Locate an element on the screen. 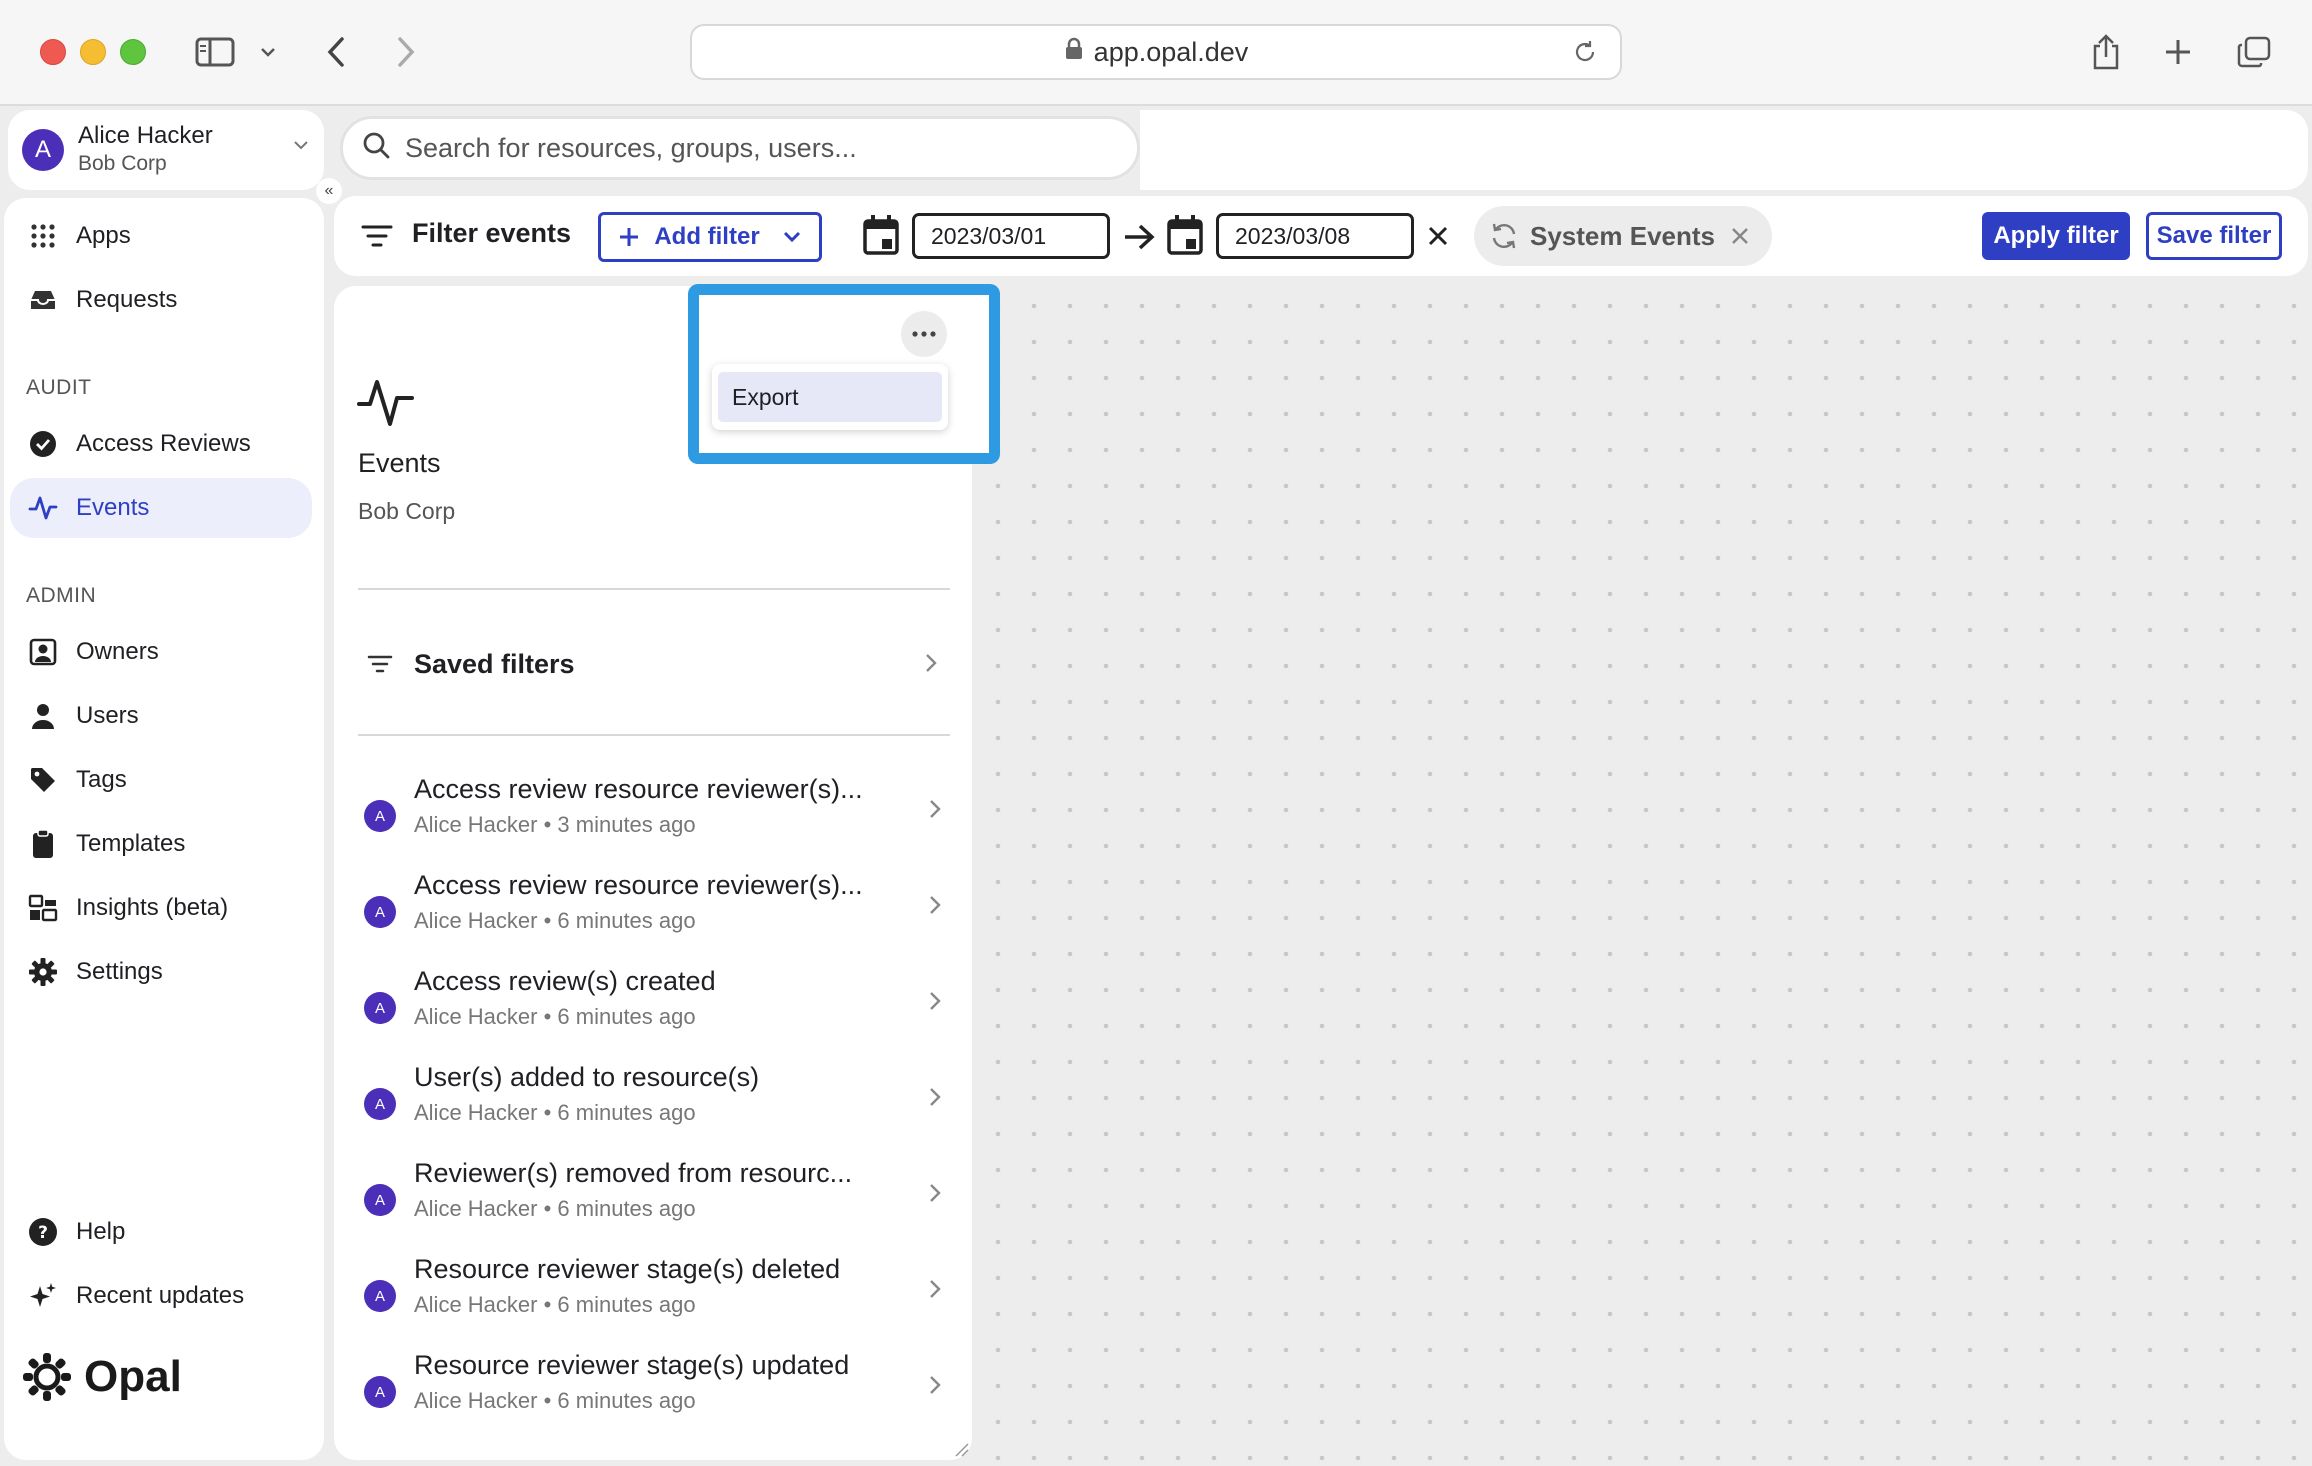 This screenshot has height=1466, width=2312. filter-lines-icon is located at coordinates (377, 238).